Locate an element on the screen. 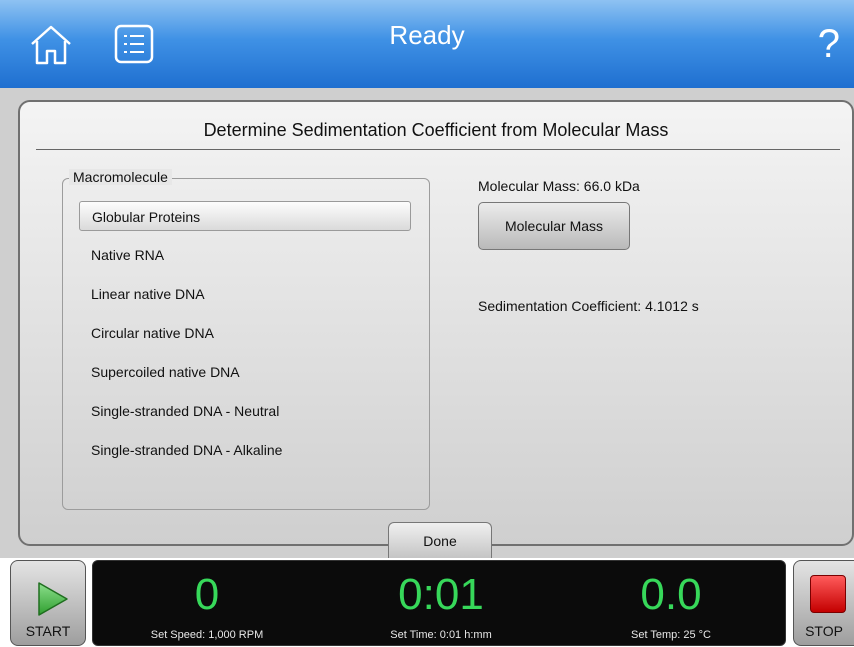  start-button: START is located at coordinates (48, 603).